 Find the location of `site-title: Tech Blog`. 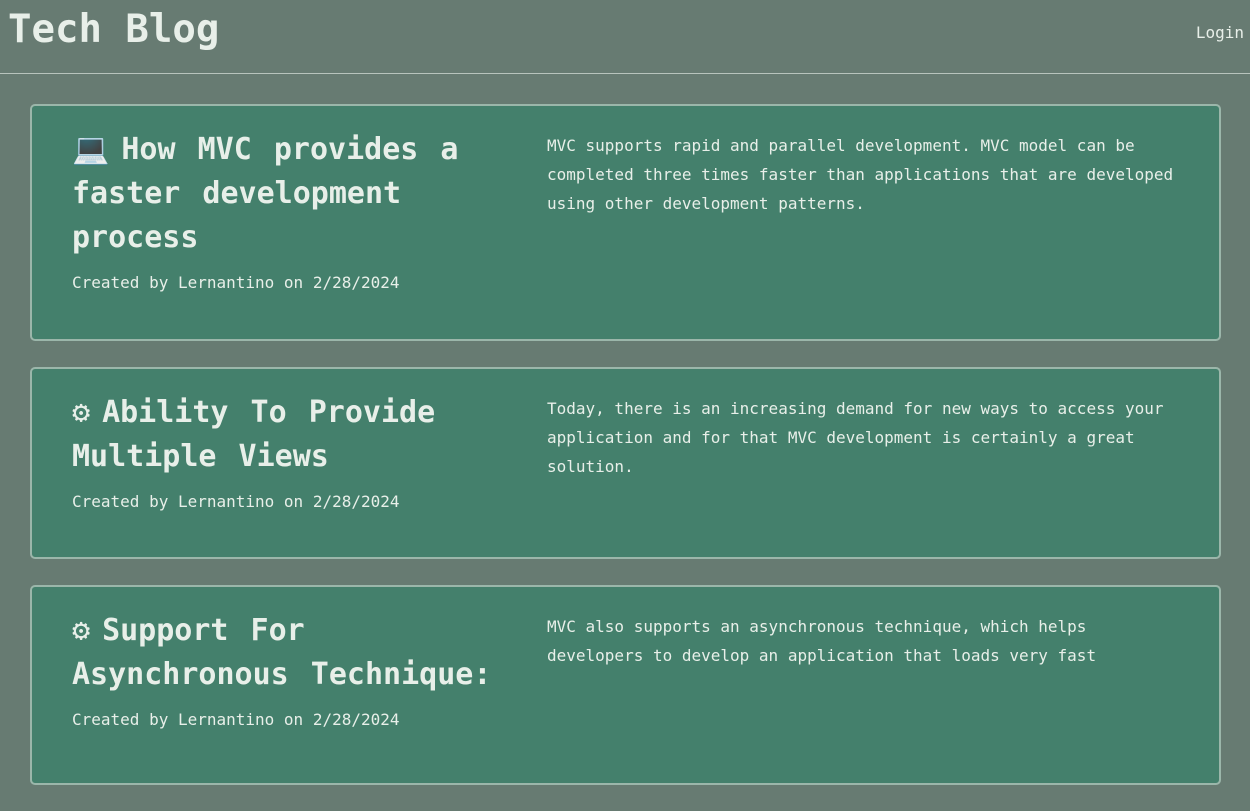

site-title: Tech Blog is located at coordinates (113, 30).